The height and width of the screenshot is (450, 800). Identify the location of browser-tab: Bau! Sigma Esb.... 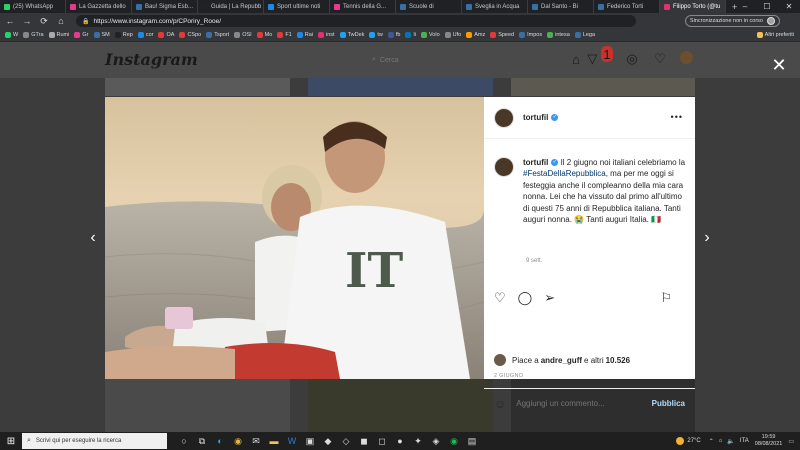
(165, 6).